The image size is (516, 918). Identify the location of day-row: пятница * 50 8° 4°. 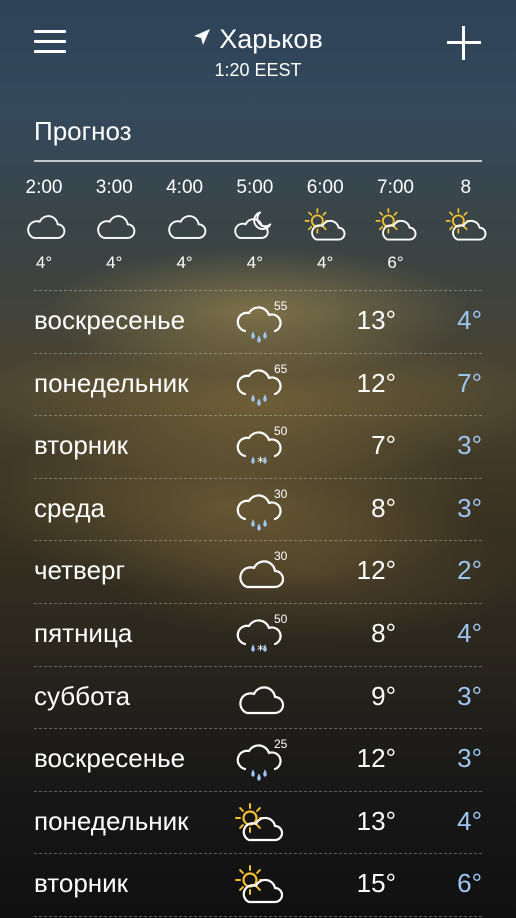
(258, 634).